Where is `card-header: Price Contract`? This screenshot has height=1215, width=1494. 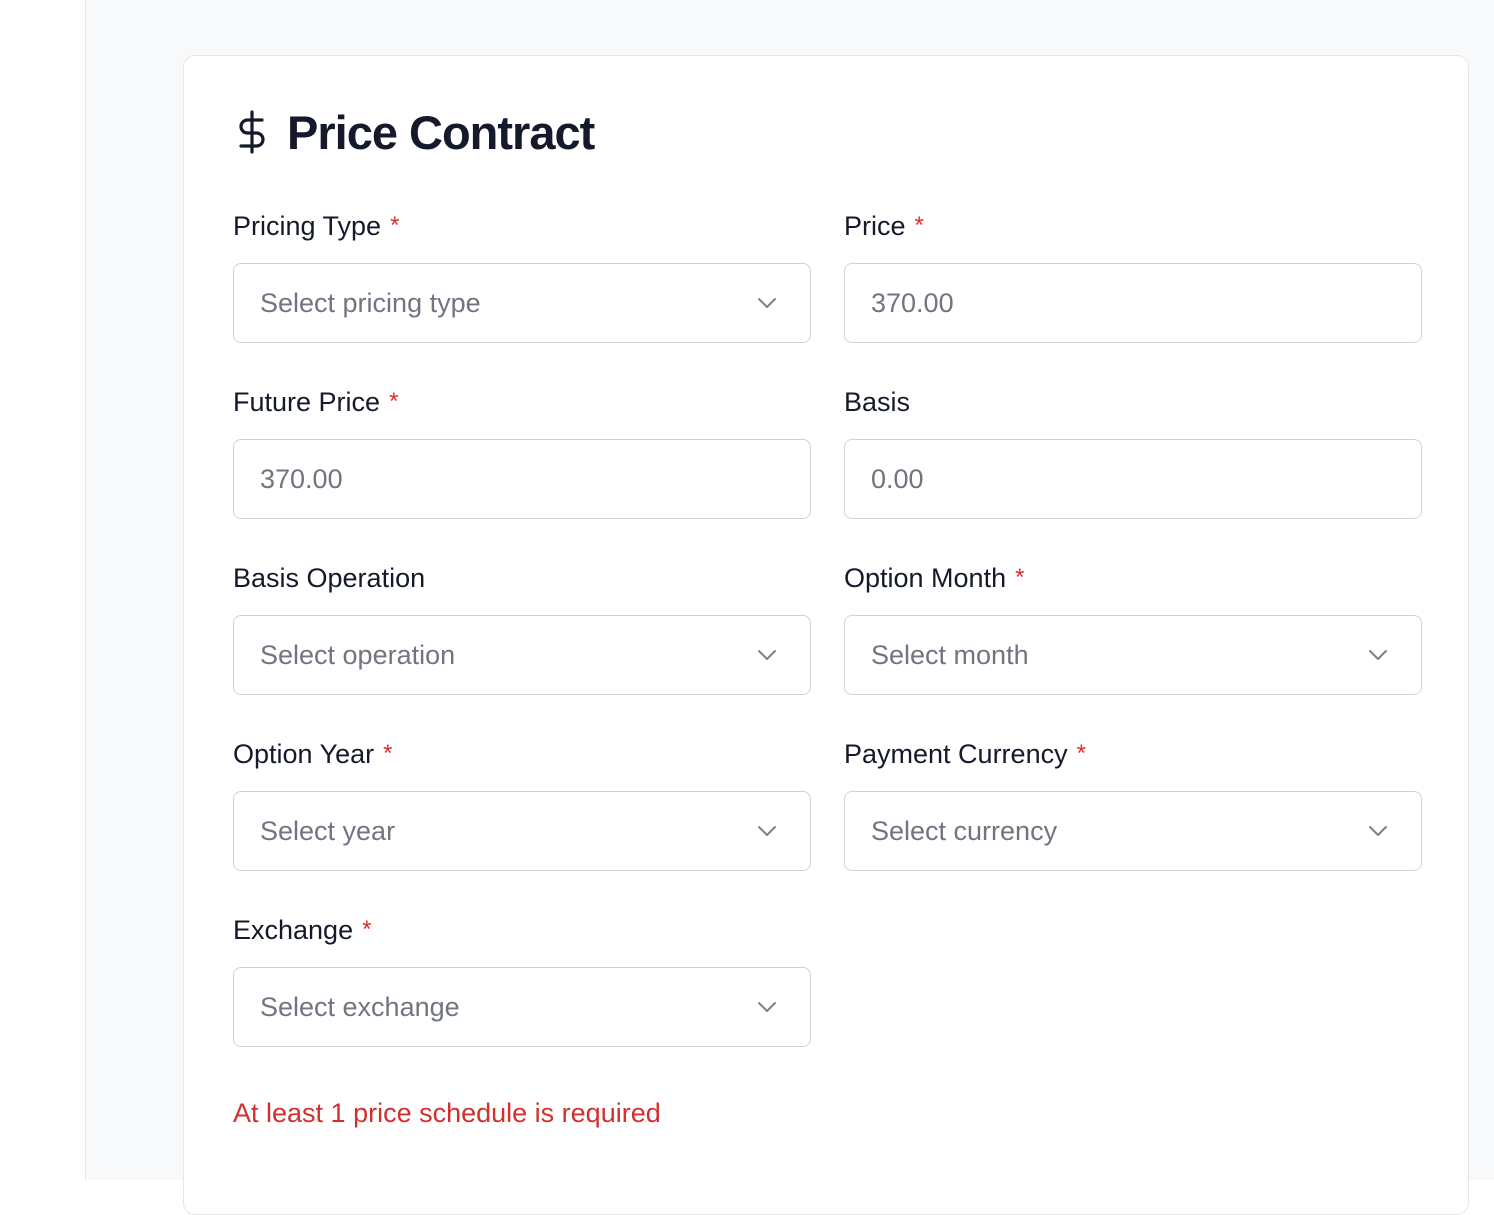 card-header: Price Contract is located at coordinates (414, 132).